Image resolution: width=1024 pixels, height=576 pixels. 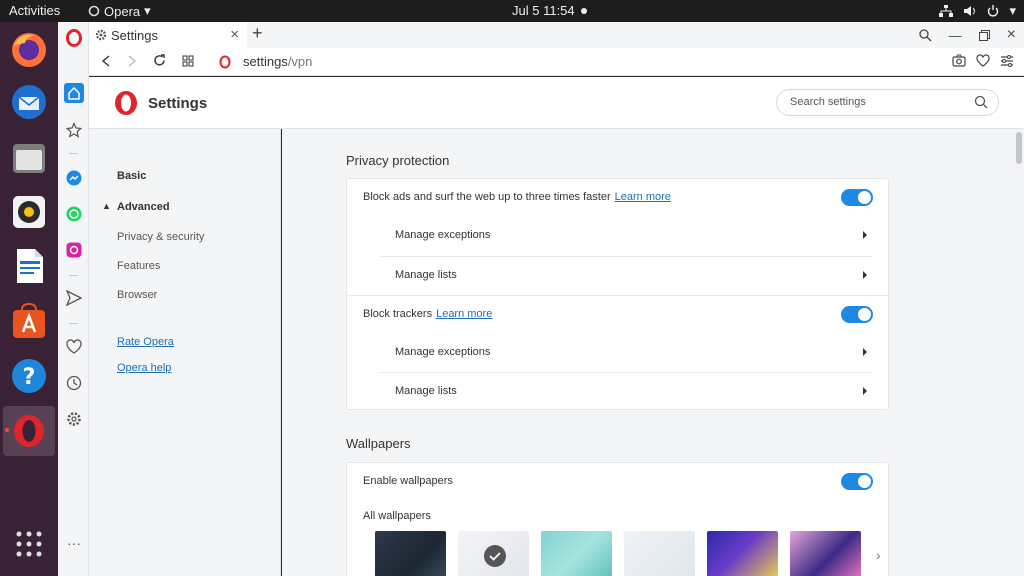 I want to click on section-title-privacy: Privacy protection, so click(x=398, y=160).